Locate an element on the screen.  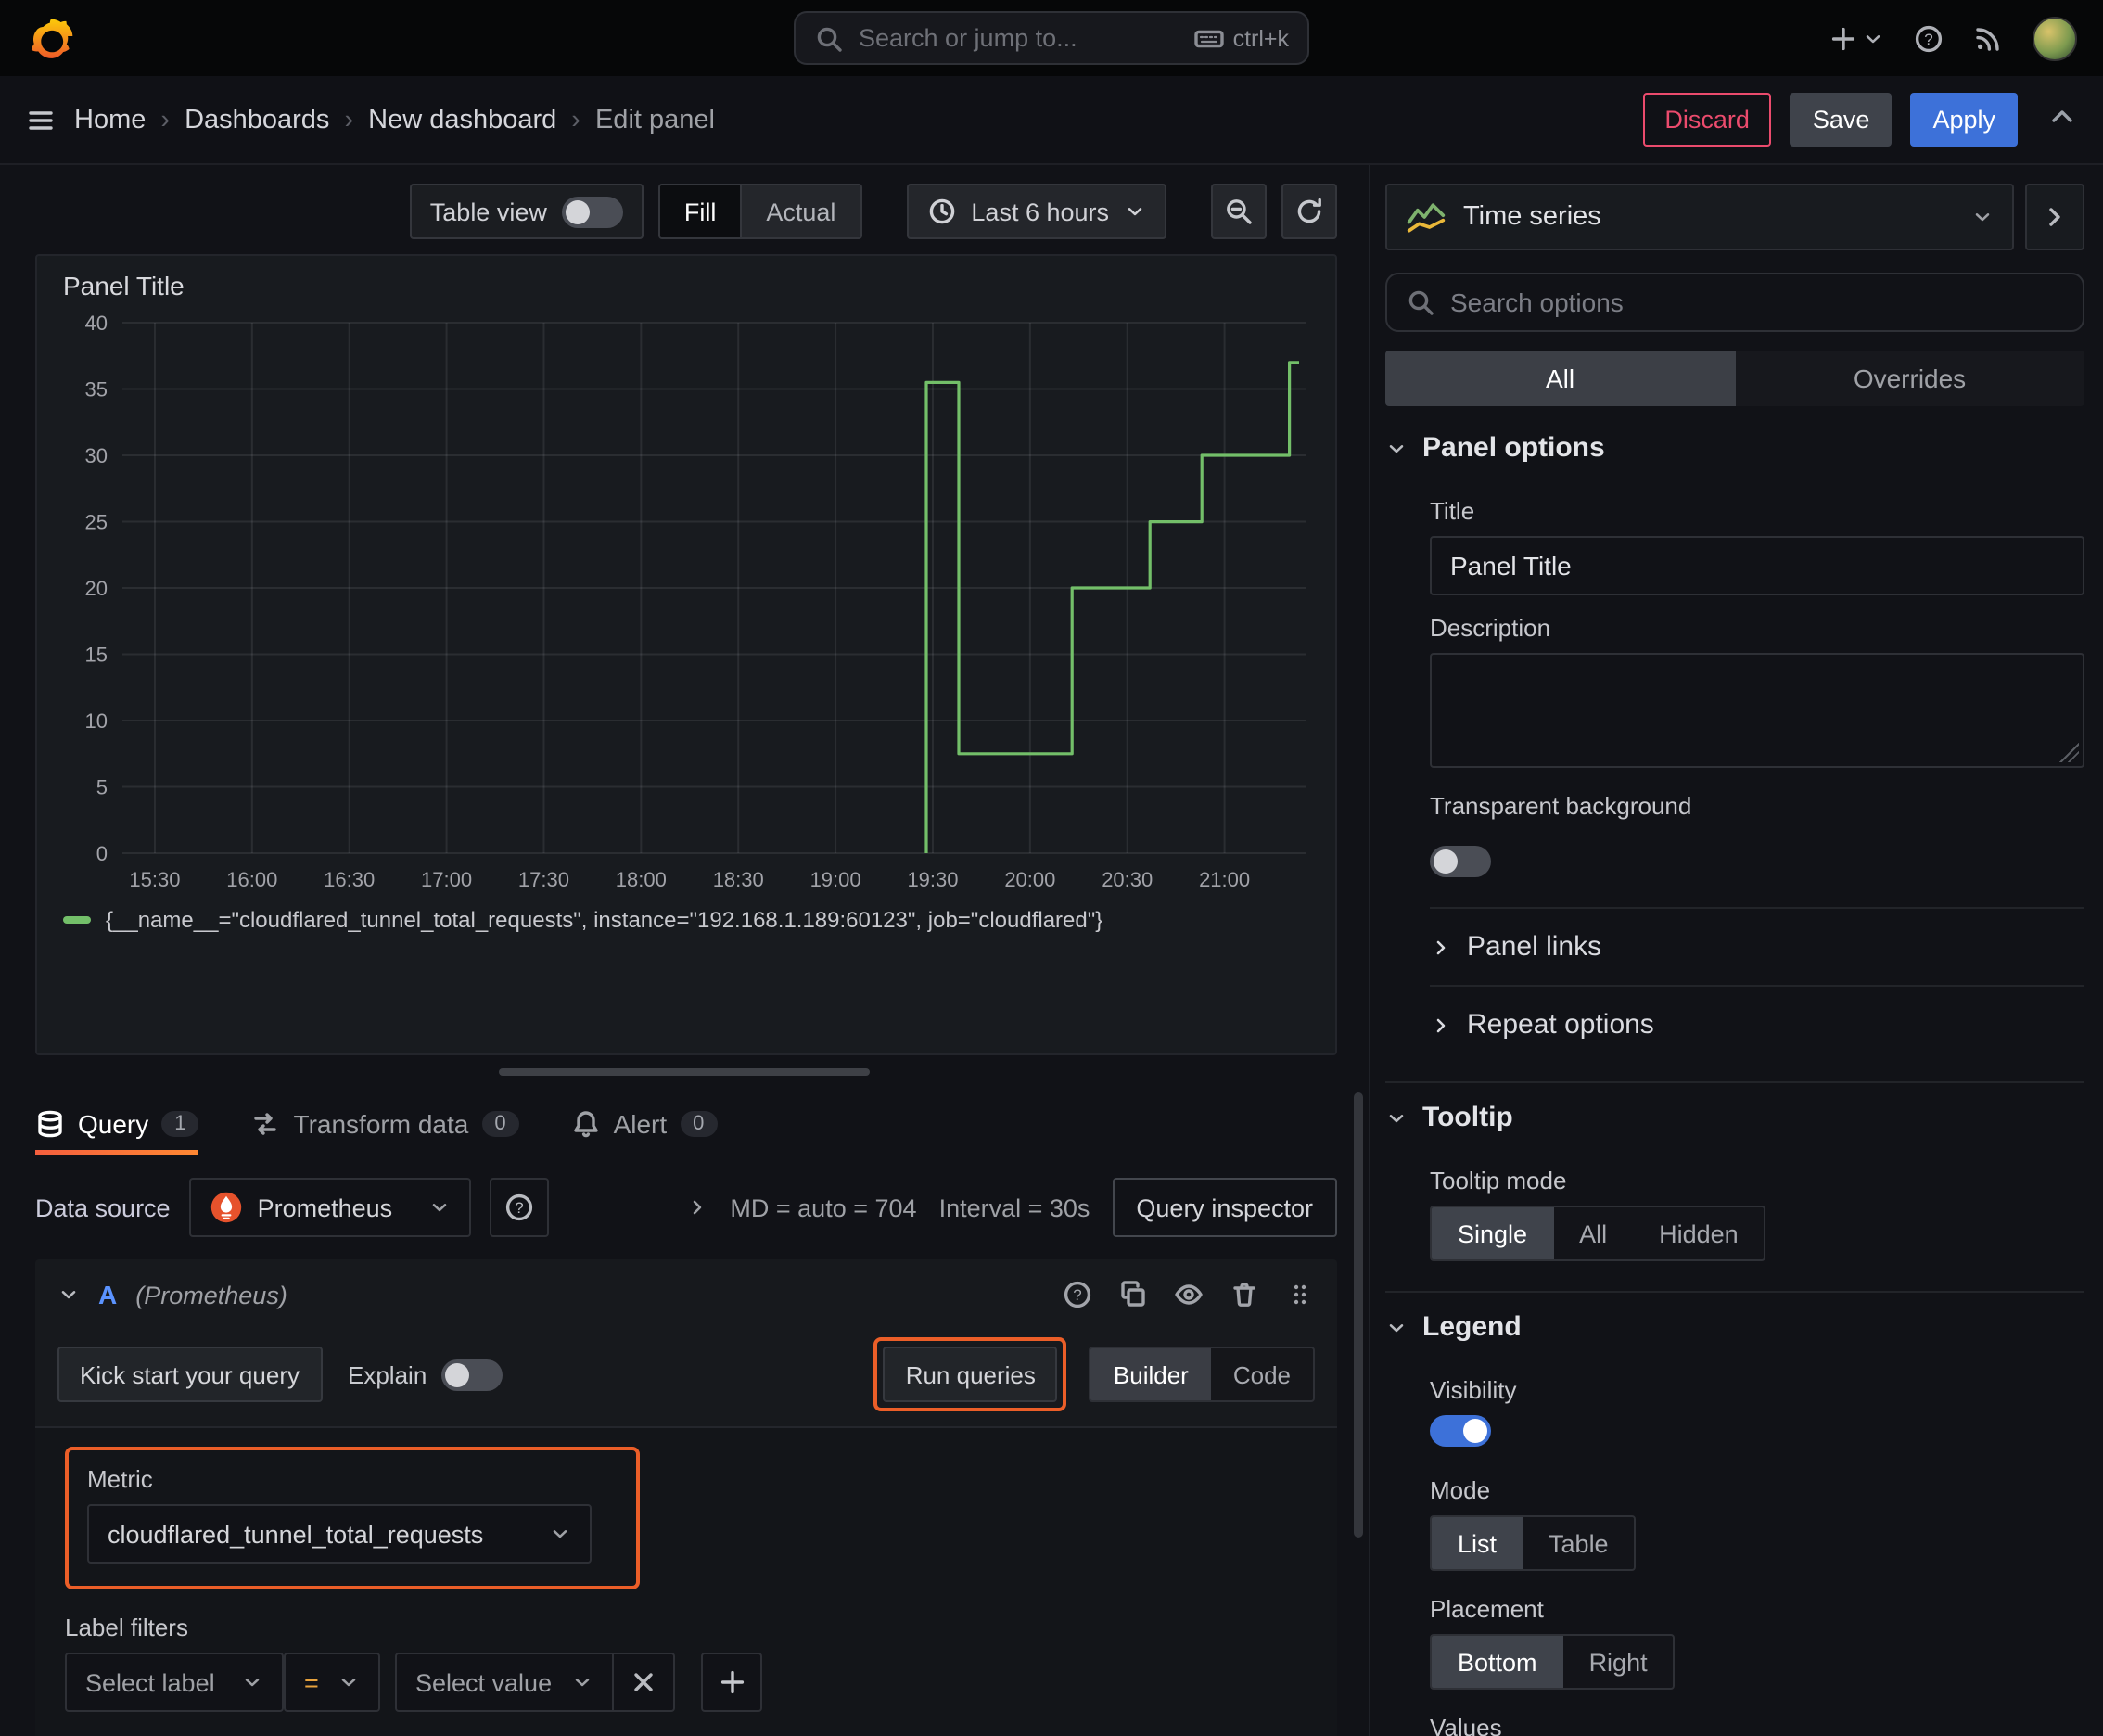
svg-text: 18:30 is located at coordinates (738, 879).